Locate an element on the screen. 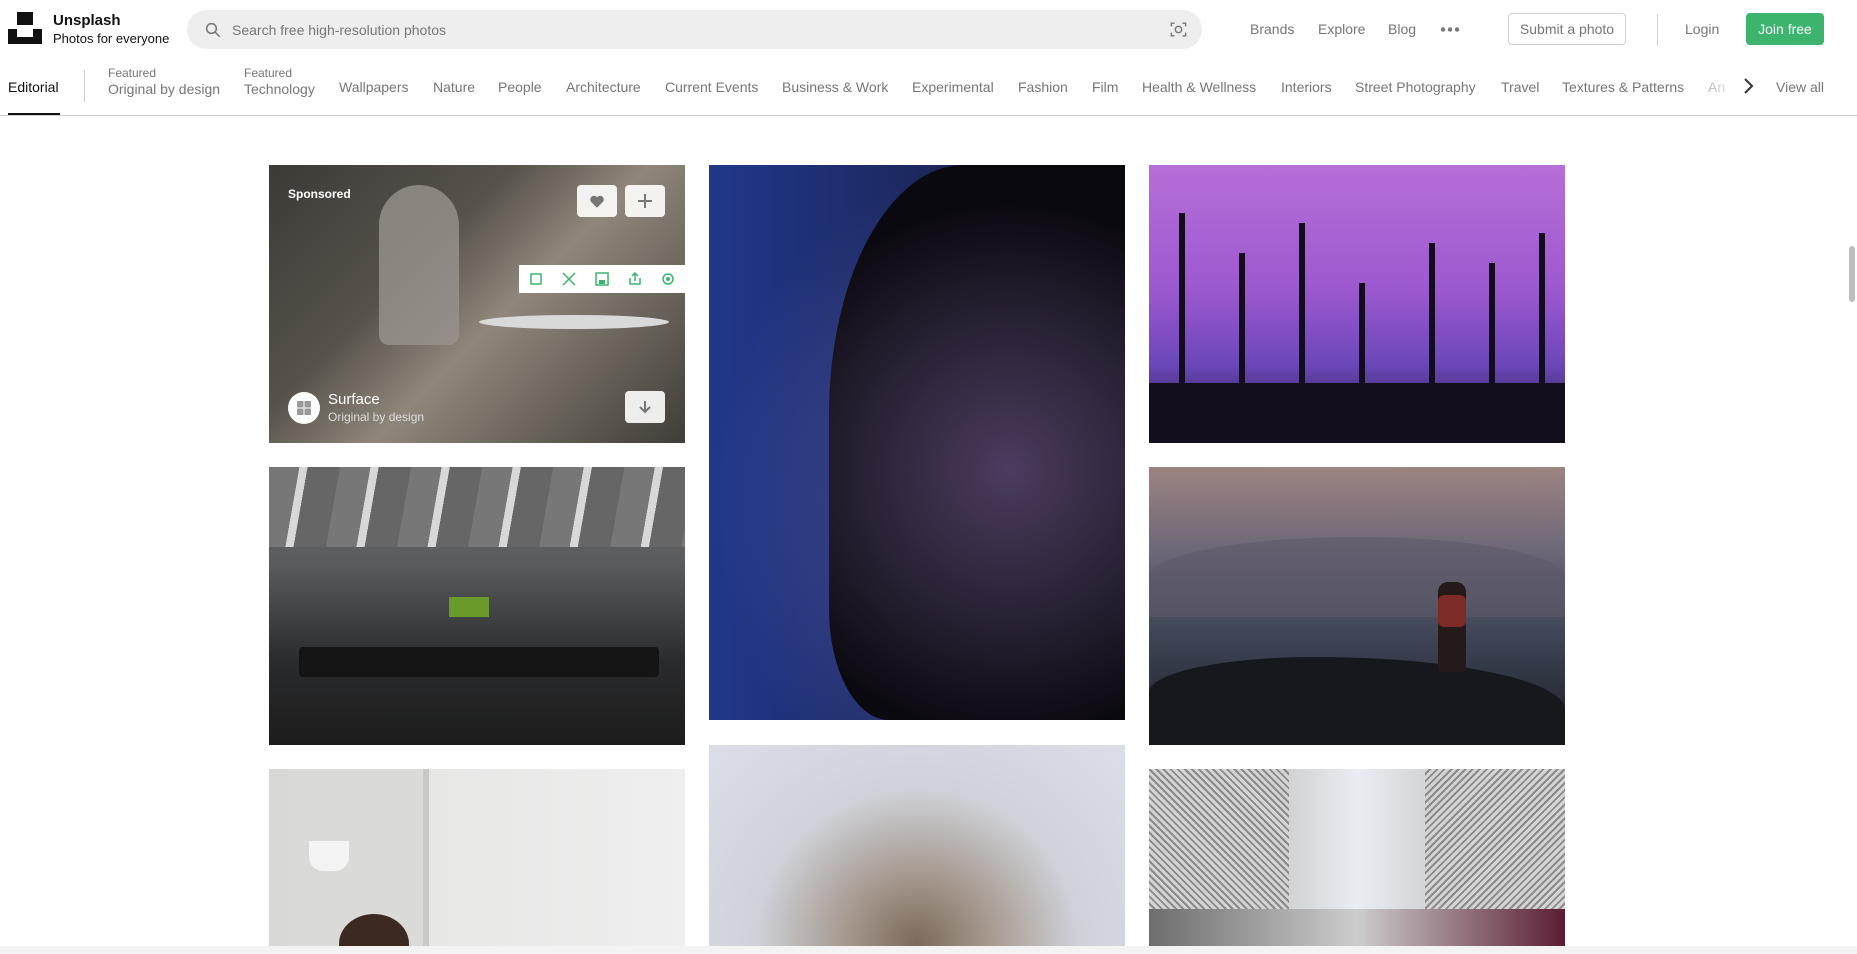 This screenshot has width=1857, height=954. topic-separator is located at coordinates (84, 86).